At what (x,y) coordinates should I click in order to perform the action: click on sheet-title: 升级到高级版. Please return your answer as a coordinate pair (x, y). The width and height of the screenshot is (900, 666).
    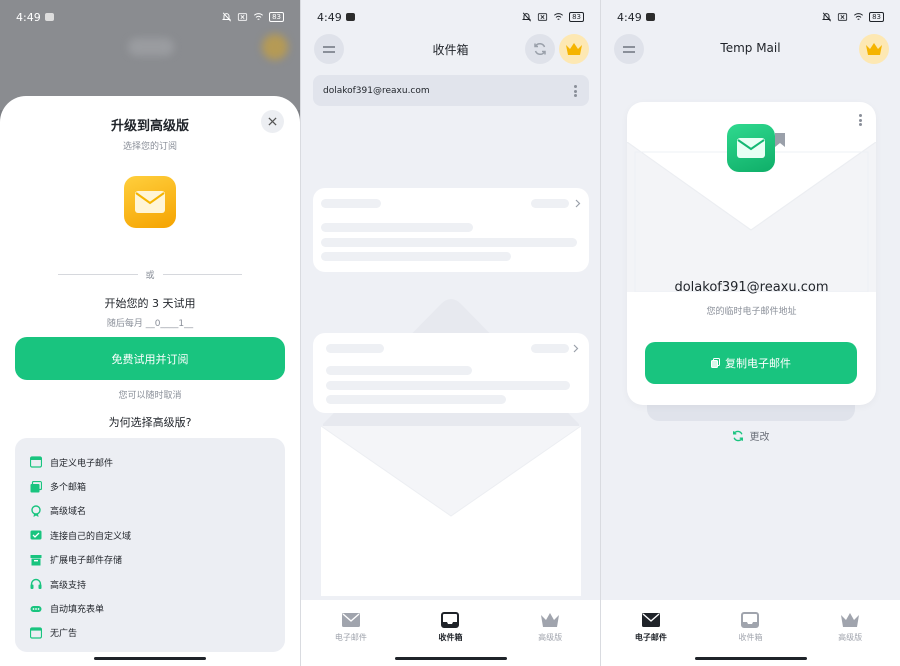
    Looking at the image, I should click on (149, 126).